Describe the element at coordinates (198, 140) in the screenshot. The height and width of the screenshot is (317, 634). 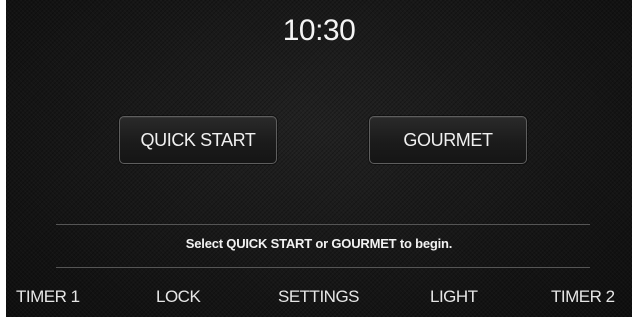
I see `quick-start-button: QUICK START` at that location.